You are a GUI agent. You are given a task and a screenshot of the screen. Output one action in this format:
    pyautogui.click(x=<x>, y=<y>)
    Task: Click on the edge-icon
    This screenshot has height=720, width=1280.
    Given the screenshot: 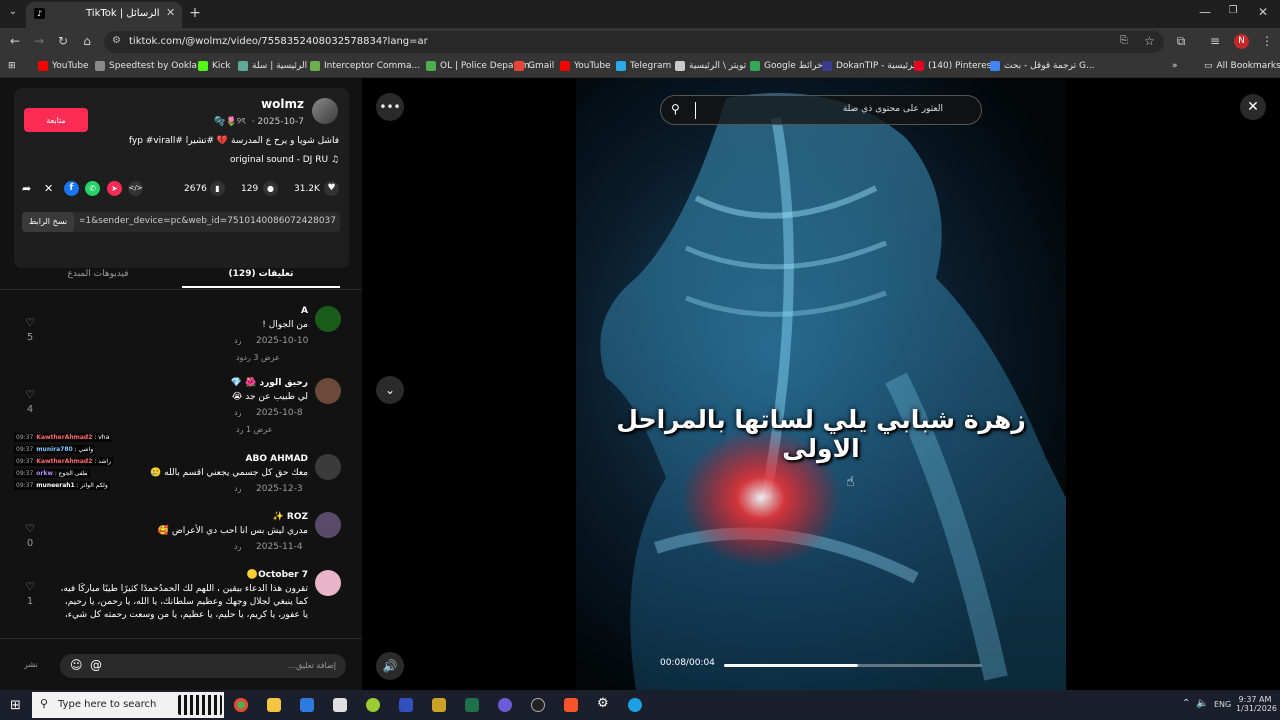 What is the action you would take?
    pyautogui.click(x=635, y=705)
    